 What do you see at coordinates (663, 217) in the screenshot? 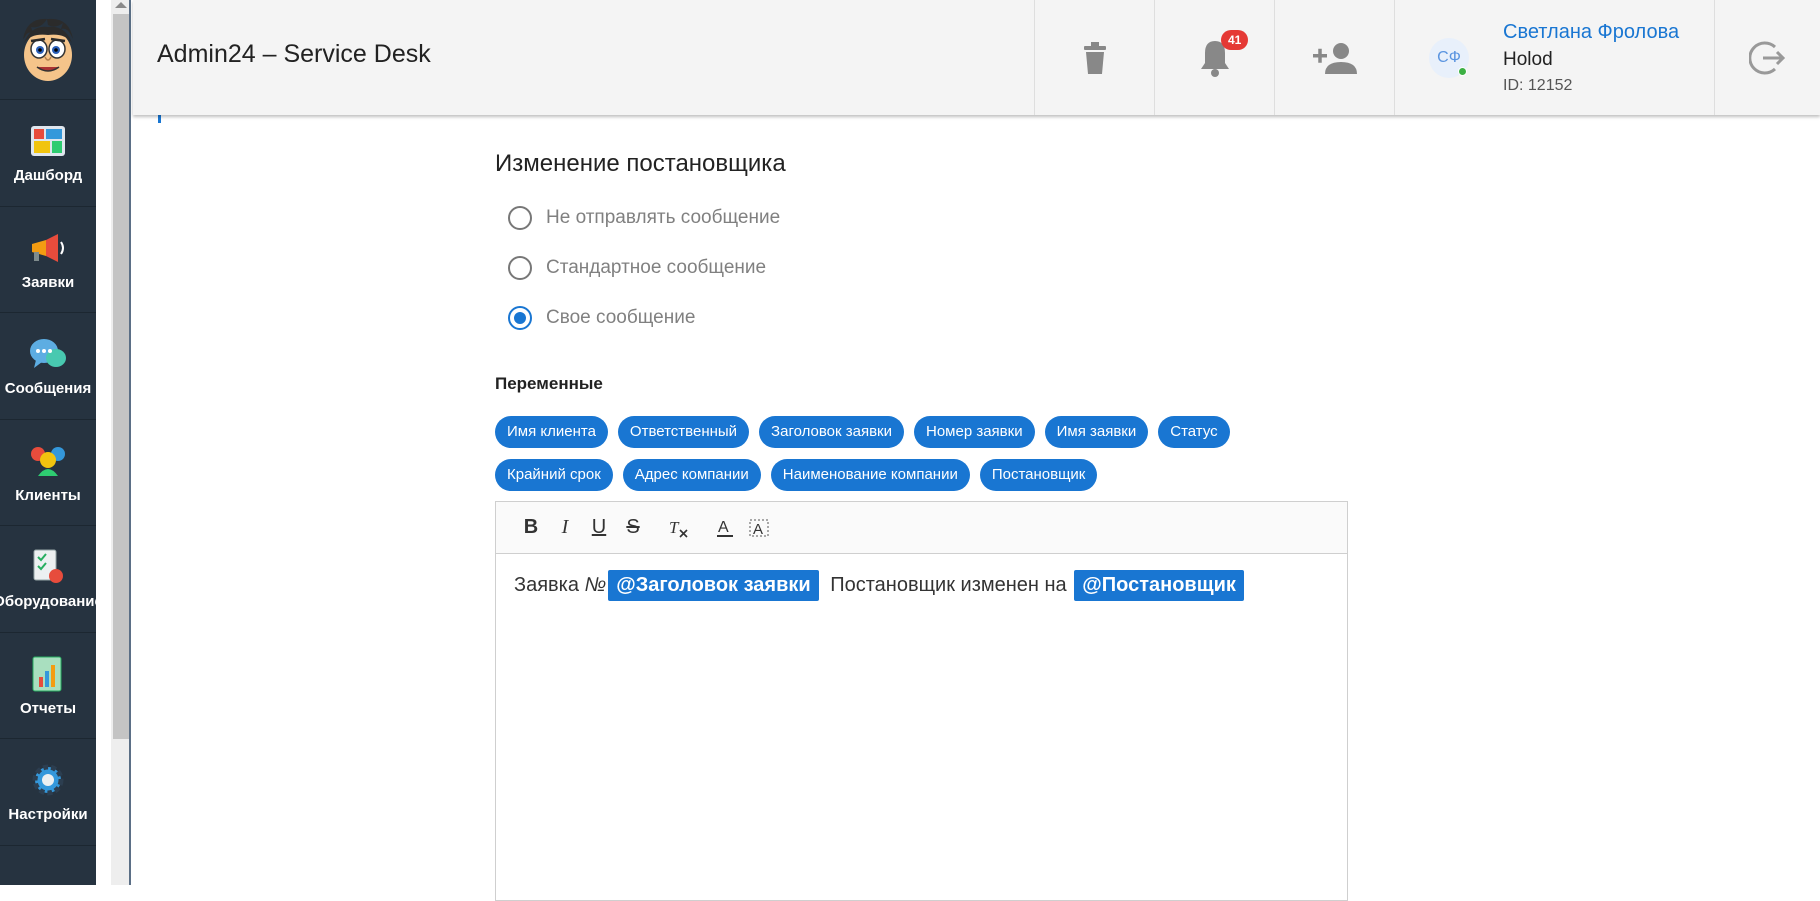
I see `radio-label: Не отправлять сообщение` at bounding box center [663, 217].